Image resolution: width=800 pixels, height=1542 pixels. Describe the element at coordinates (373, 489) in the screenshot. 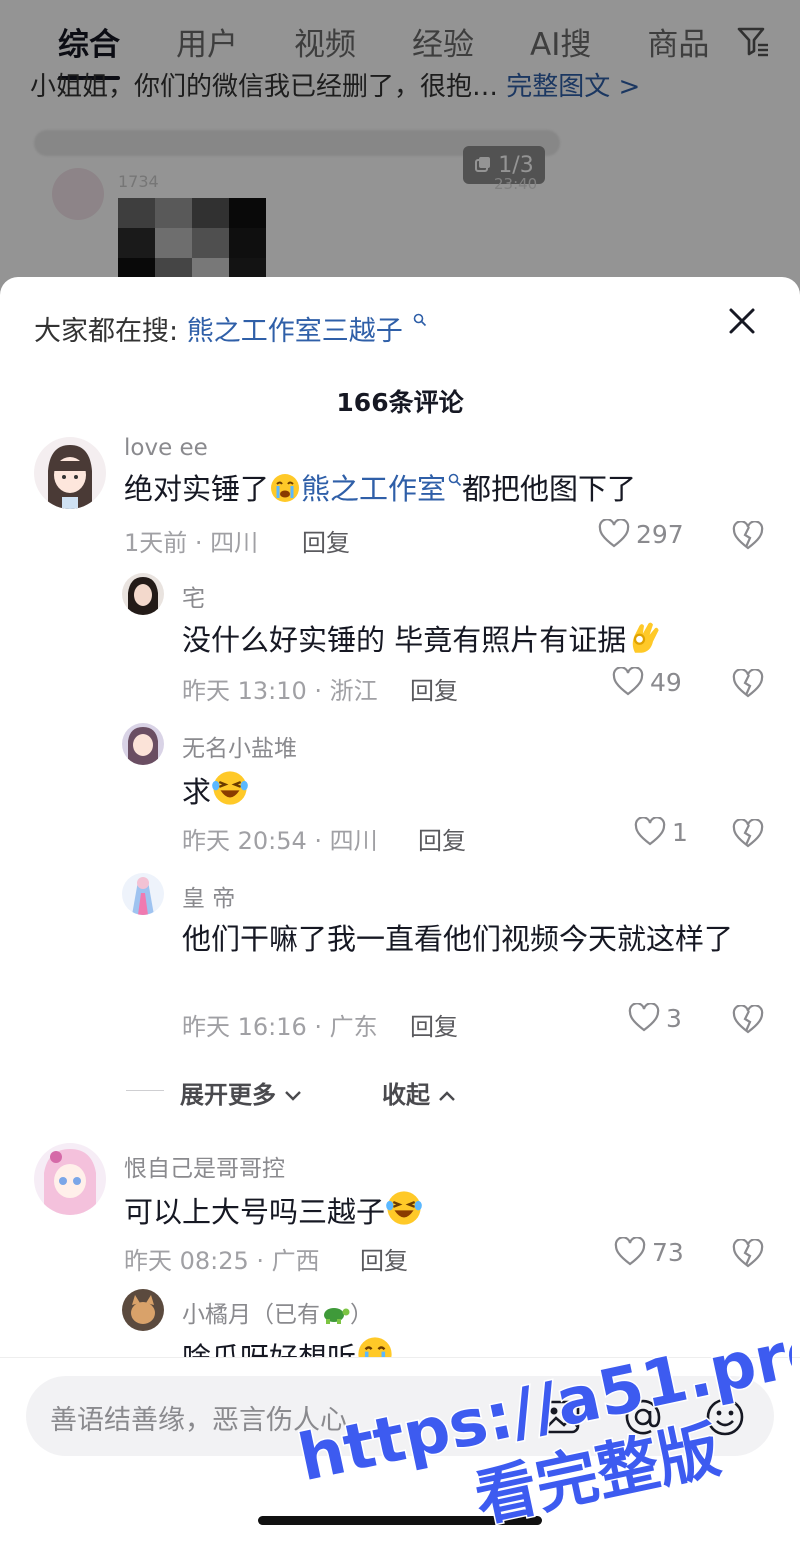

I see `keyword-link: 熊之工作室` at that location.